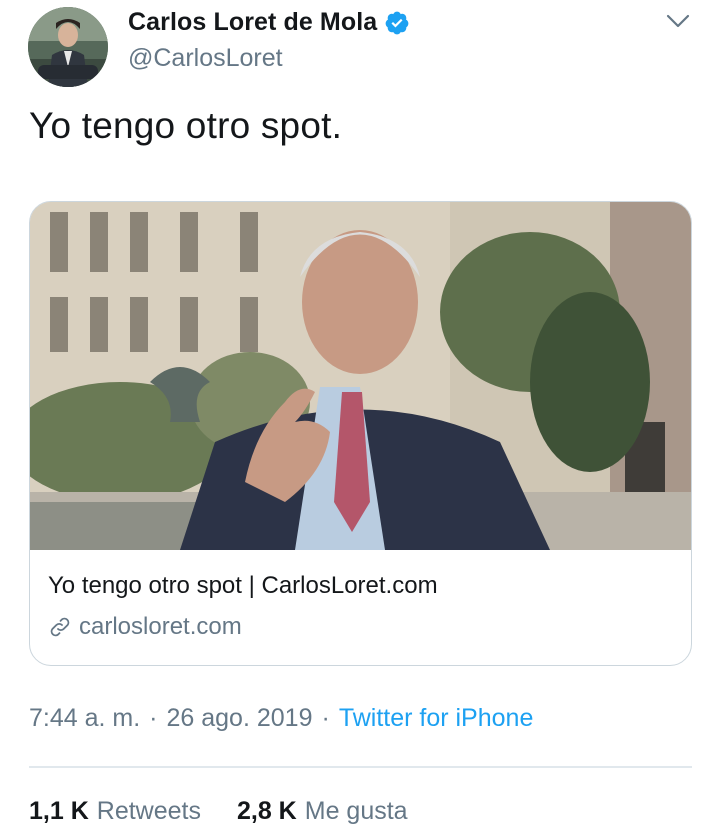 The width and height of the screenshot is (720, 838). What do you see at coordinates (266, 811) in the screenshot?
I see `likes-count: 2,8 K` at bounding box center [266, 811].